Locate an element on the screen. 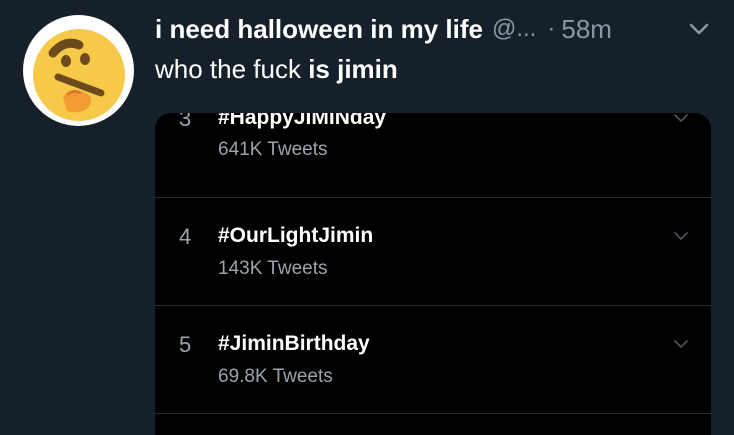  trend-rank: 4 is located at coordinates (185, 236).